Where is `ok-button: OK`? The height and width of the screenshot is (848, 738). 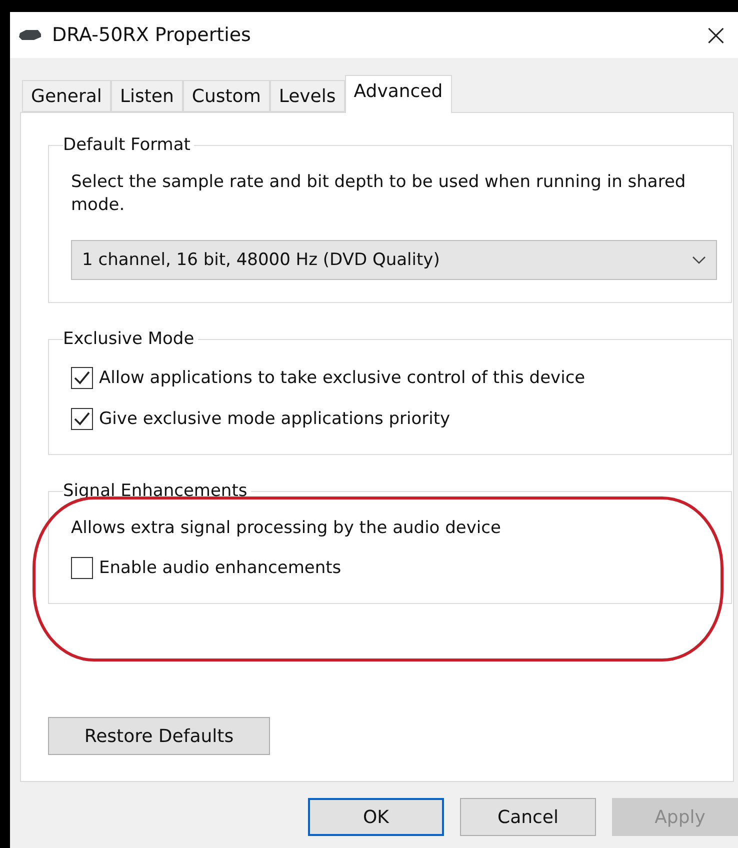
ok-button: OK is located at coordinates (376, 817).